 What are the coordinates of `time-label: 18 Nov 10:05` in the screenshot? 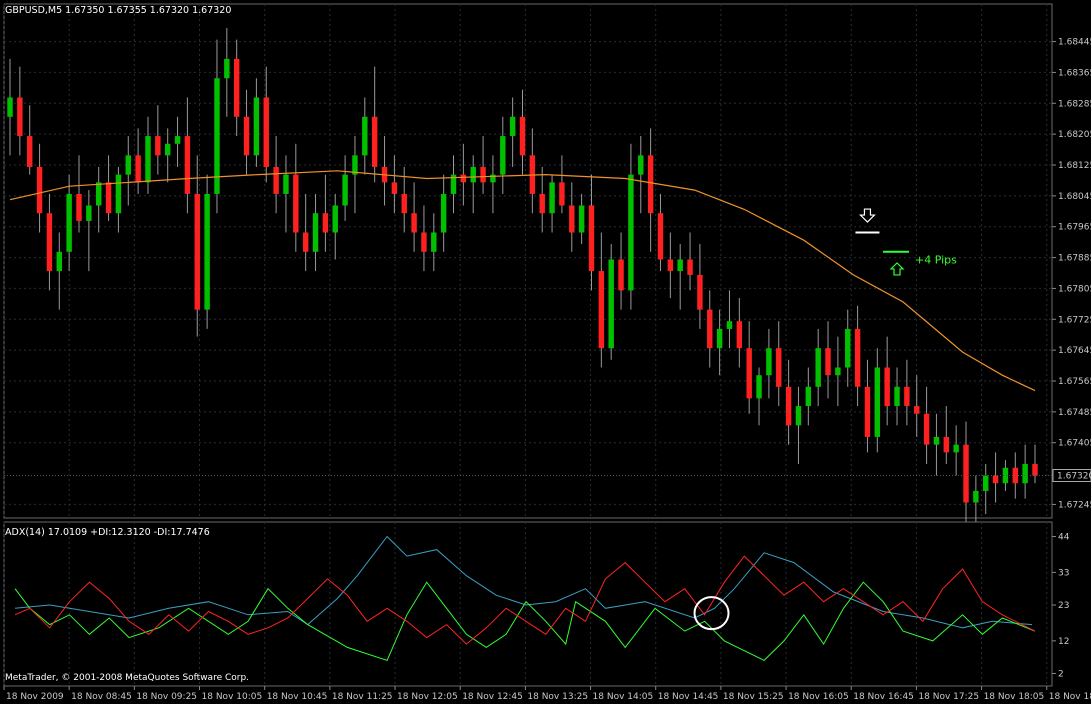 It's located at (232, 697).